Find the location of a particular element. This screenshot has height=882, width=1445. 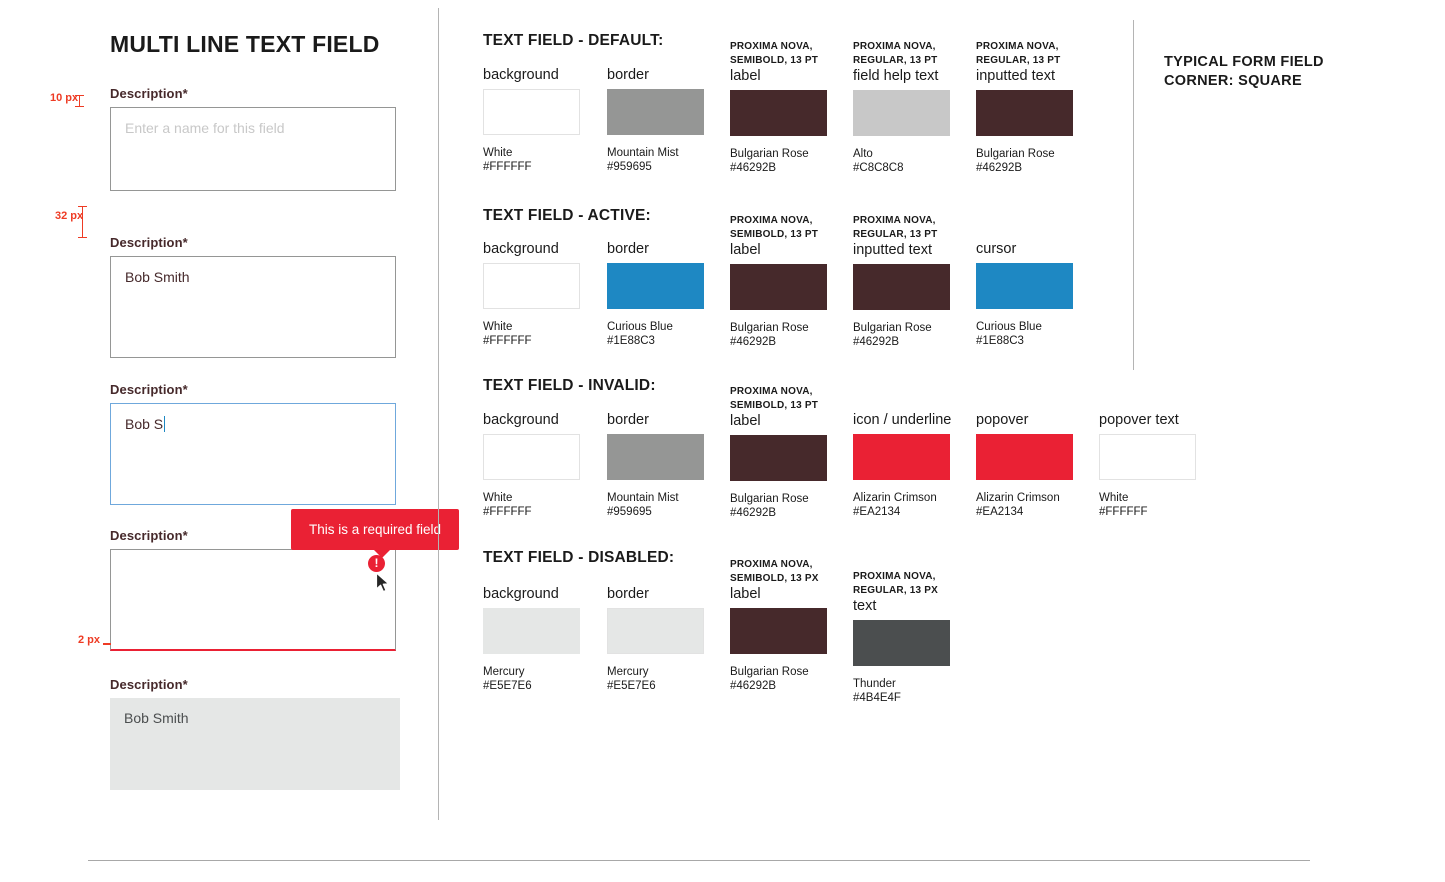

swatch-invalid-background: background White #FFFFFF is located at coordinates (538, 465).